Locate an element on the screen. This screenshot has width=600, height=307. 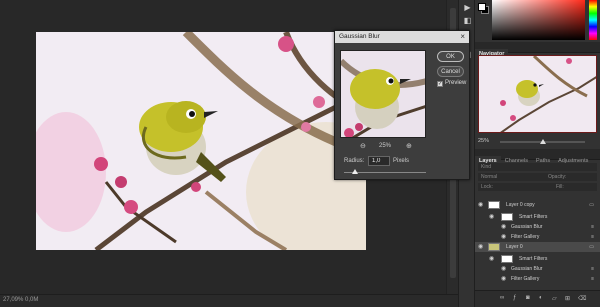
preview-image is located at coordinates (383, 94).